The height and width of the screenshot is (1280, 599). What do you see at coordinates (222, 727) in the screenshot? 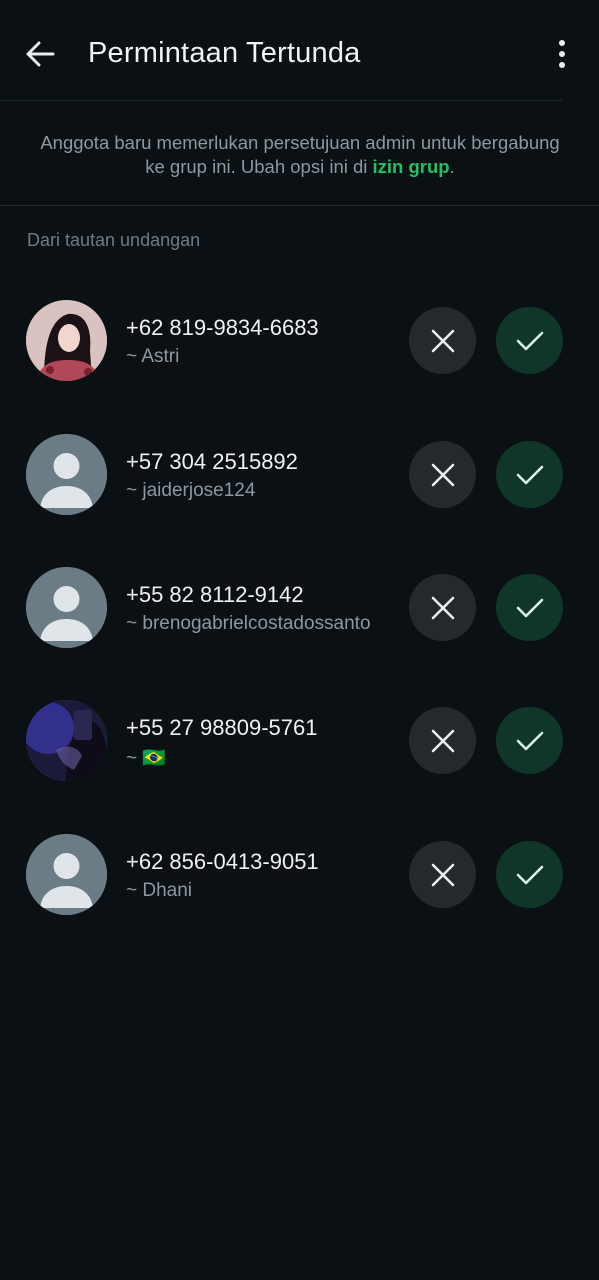
I see `request-phone: +55 27 98809-5761` at bounding box center [222, 727].